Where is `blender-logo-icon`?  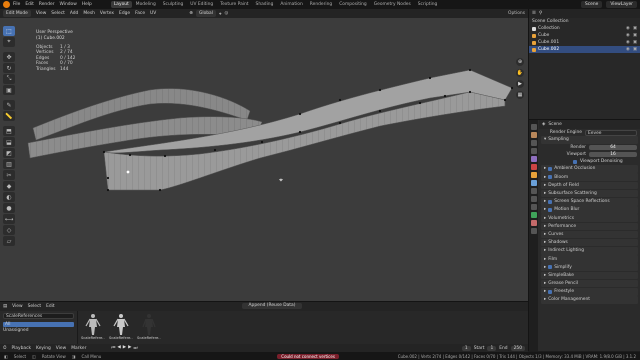
blender-logo-icon is located at coordinates (6, 4).